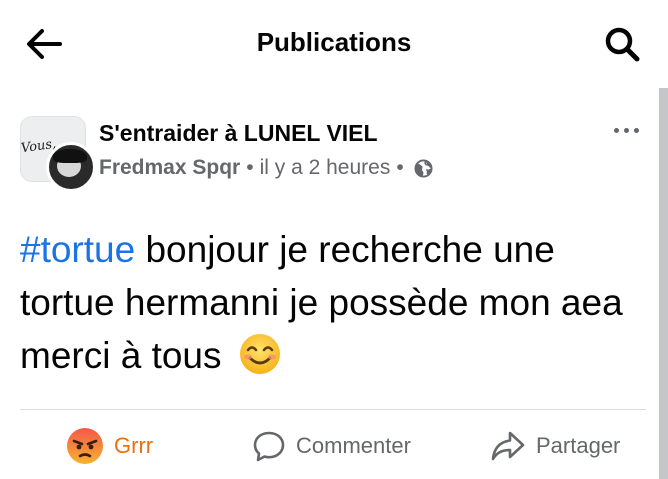  I want to click on search-icon, so click(622, 44).